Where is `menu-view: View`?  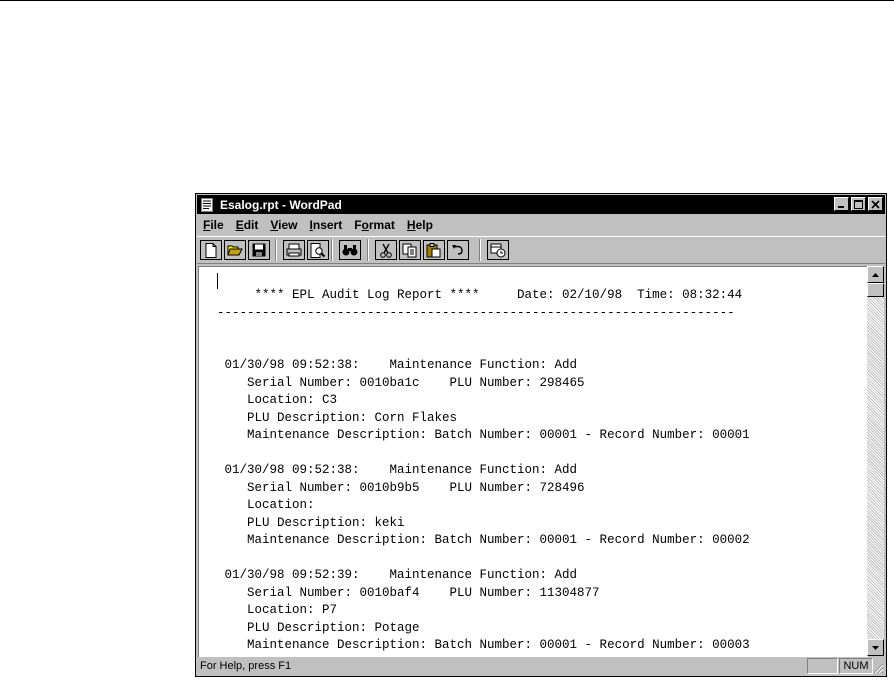 menu-view: View is located at coordinates (283, 225).